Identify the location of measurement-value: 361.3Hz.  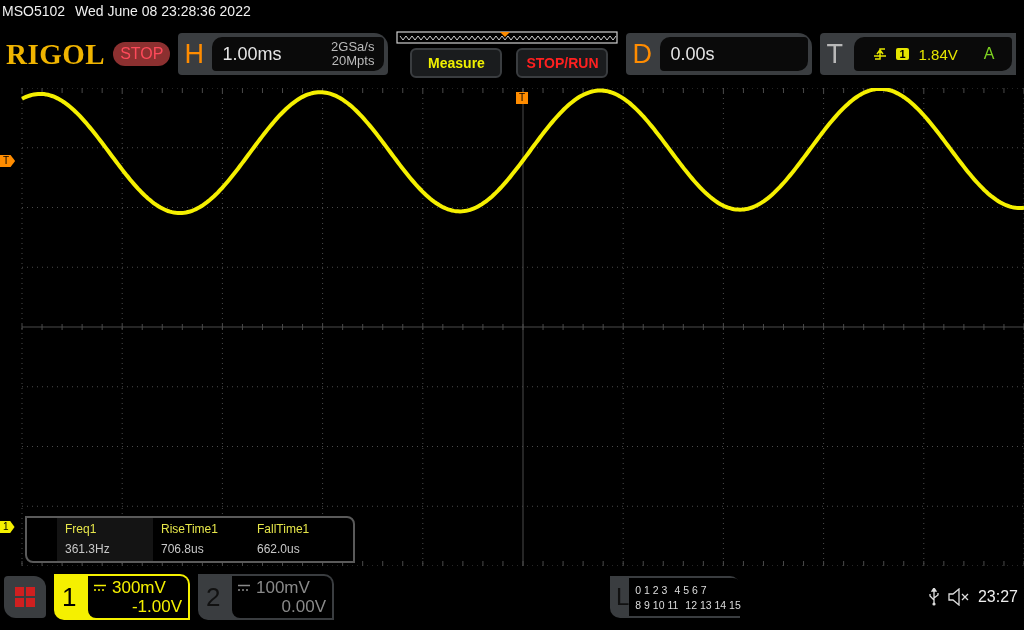
(88, 549).